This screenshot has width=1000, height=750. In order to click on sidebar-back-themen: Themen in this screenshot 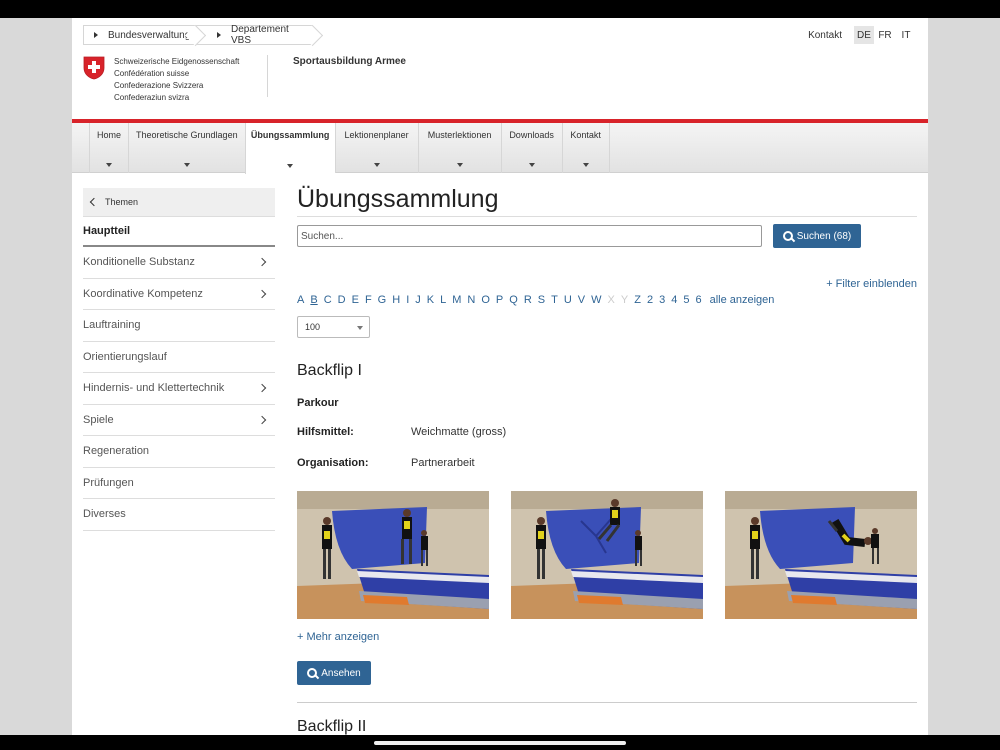, I will do `click(179, 202)`.